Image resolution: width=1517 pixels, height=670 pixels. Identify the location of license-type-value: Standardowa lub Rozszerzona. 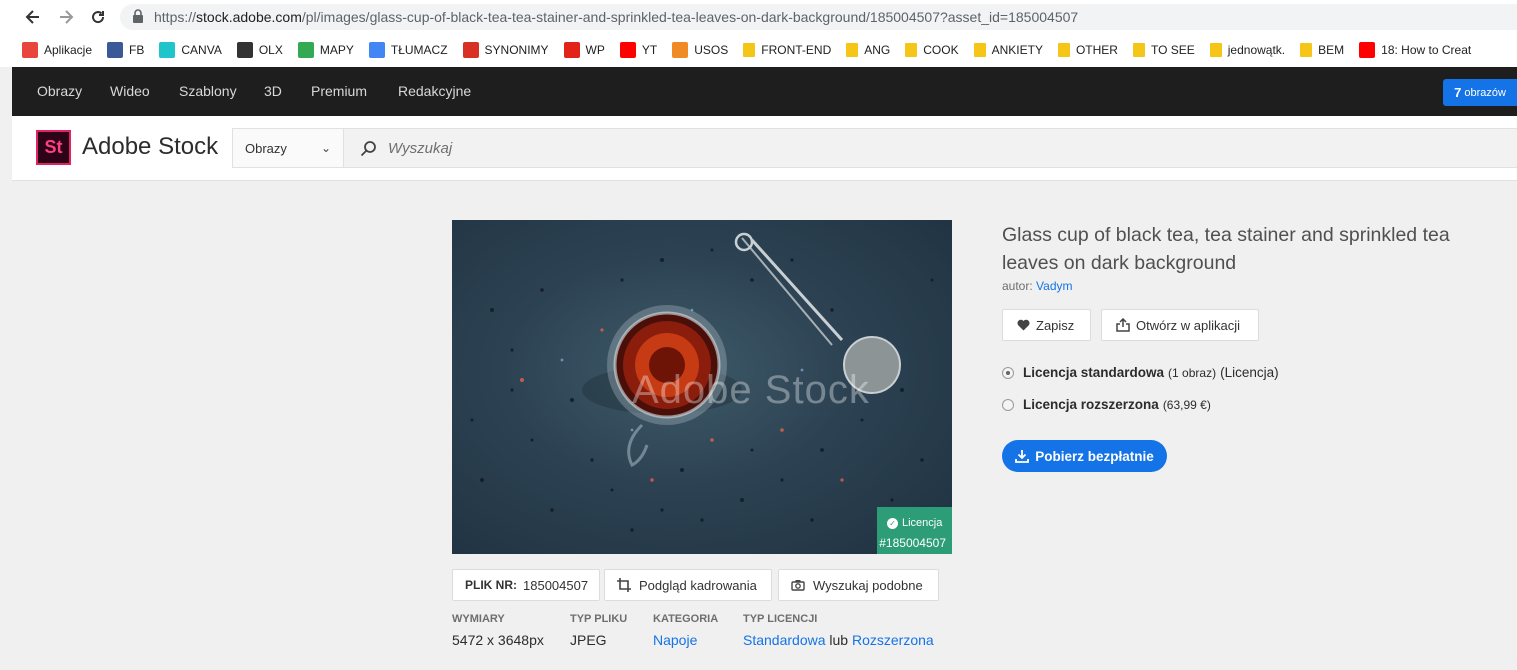
(838, 640).